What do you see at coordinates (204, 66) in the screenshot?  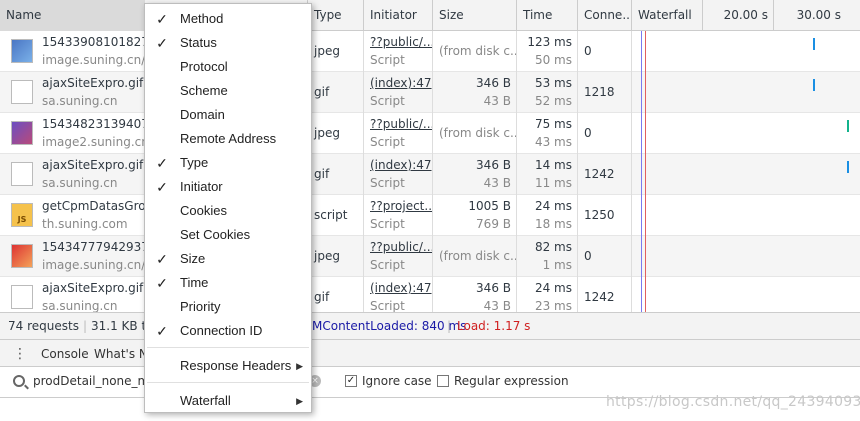 I see `menu-item-label: Protocol` at bounding box center [204, 66].